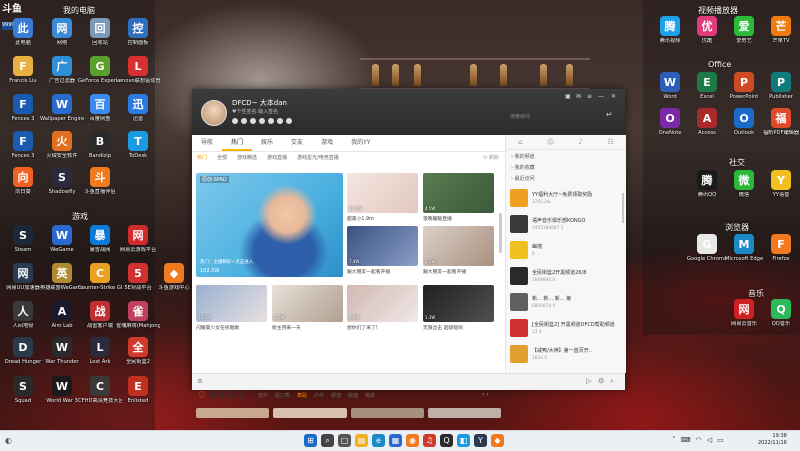  I want to click on search-icon: ⌕, so click(612, 381).